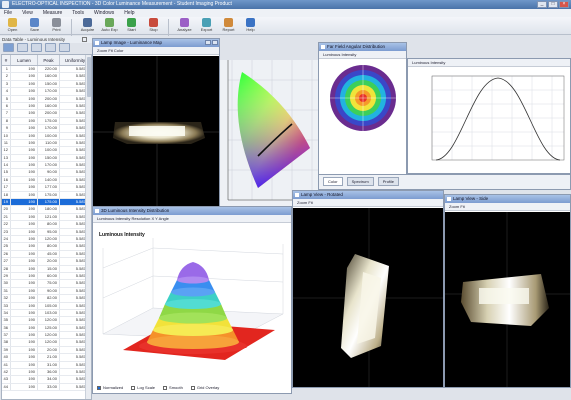 The height and width of the screenshot is (400, 571). What do you see at coordinates (46, 358) in the screenshot?
I see `table-row: 40 190 21.00 5.5875` at bounding box center [46, 358].